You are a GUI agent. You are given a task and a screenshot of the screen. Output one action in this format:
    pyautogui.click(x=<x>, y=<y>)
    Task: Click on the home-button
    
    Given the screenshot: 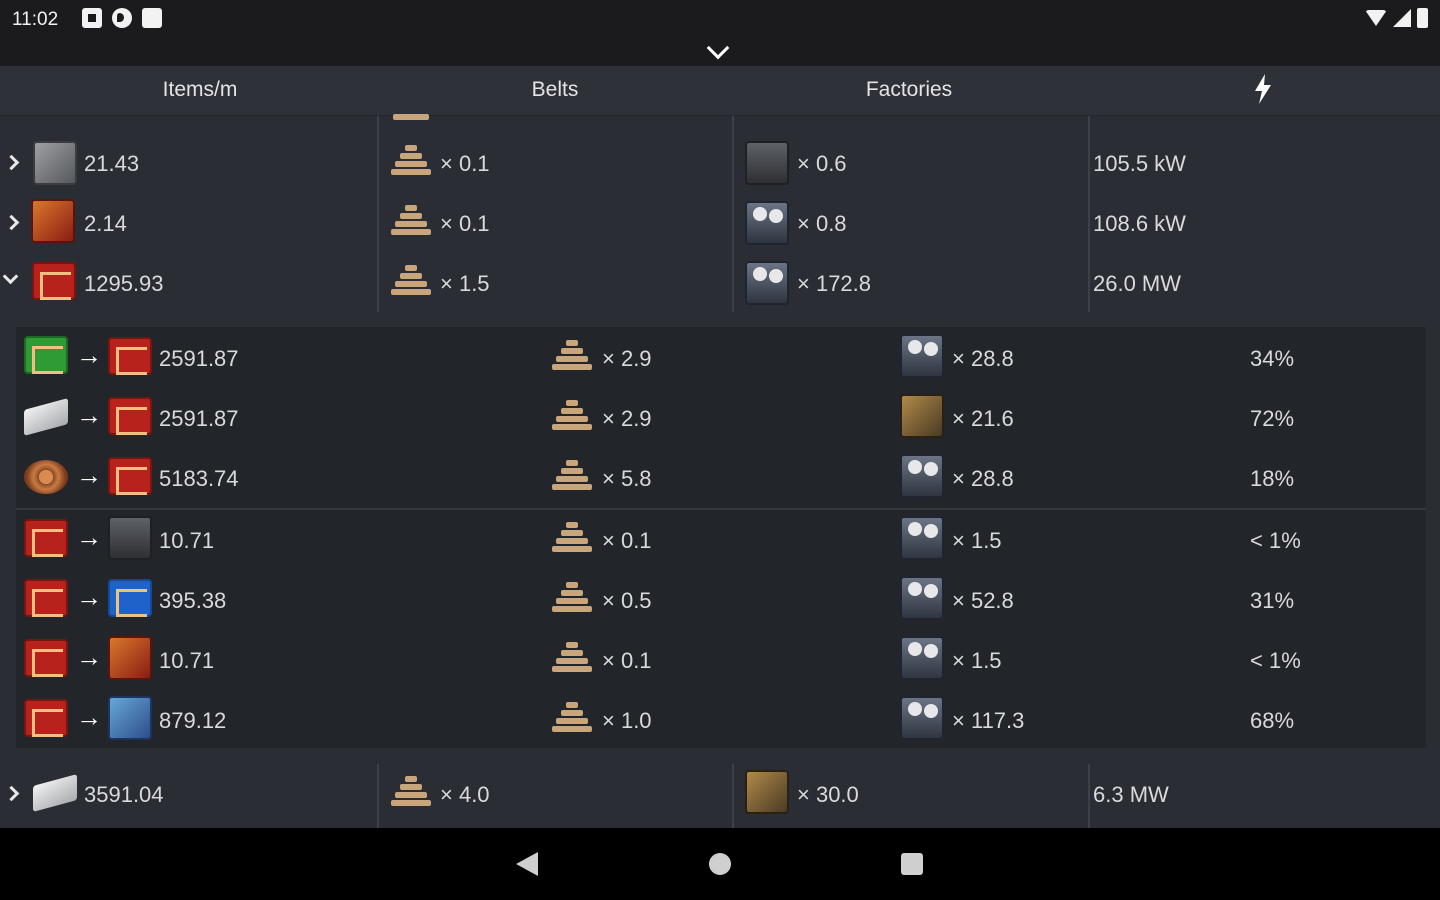 What is the action you would take?
    pyautogui.click(x=720, y=864)
    